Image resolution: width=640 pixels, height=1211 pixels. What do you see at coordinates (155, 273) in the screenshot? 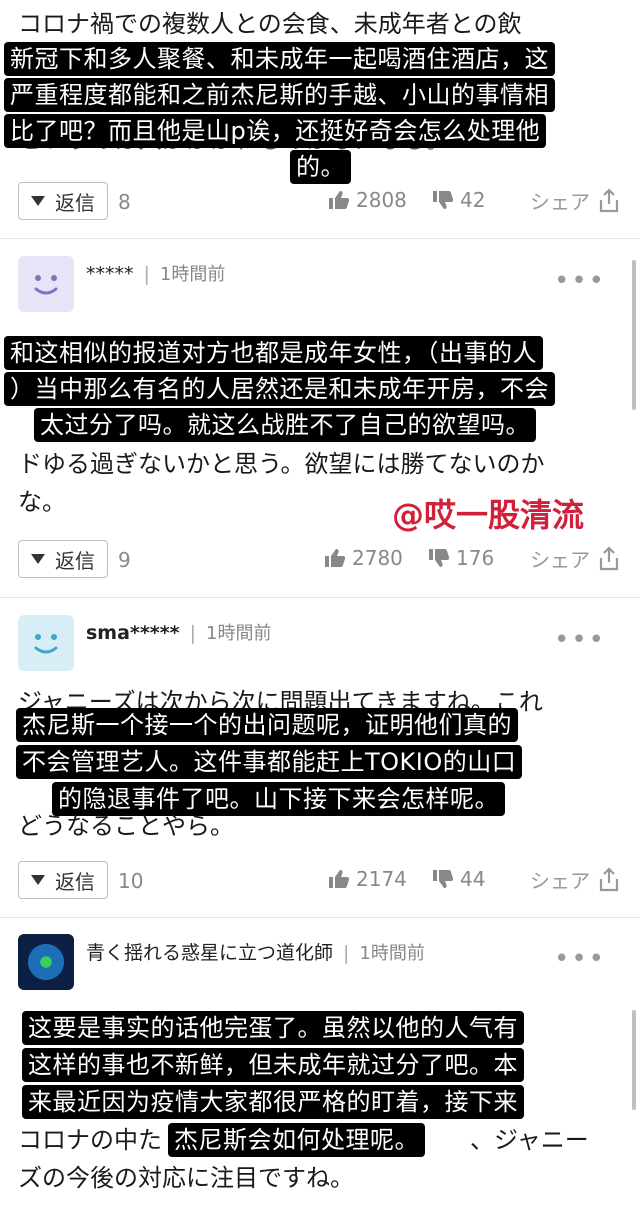
I see `comment-2-username-row: ***** | 1時間前` at bounding box center [155, 273].